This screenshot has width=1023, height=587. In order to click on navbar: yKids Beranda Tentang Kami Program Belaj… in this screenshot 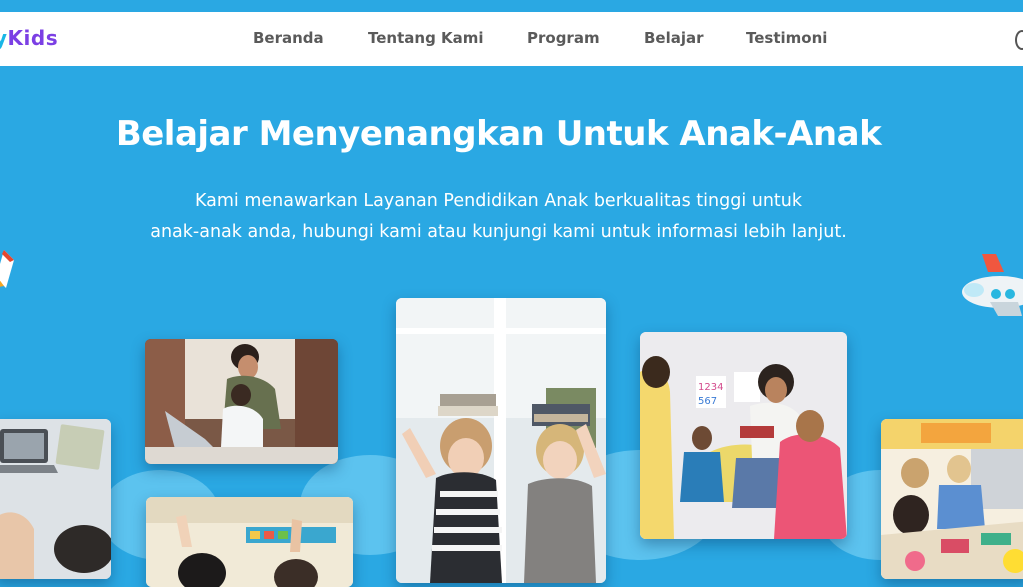, I will do `click(511, 39)`.